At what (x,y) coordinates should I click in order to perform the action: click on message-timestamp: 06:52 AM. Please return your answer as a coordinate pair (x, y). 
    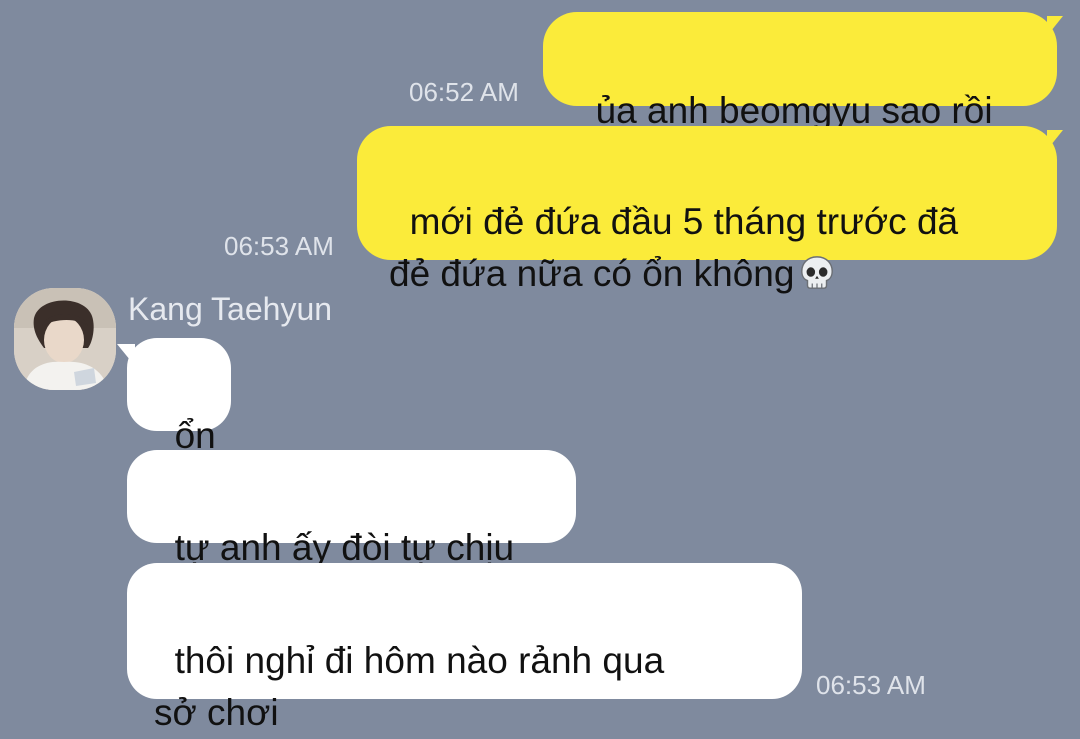
    Looking at the image, I should click on (464, 92).